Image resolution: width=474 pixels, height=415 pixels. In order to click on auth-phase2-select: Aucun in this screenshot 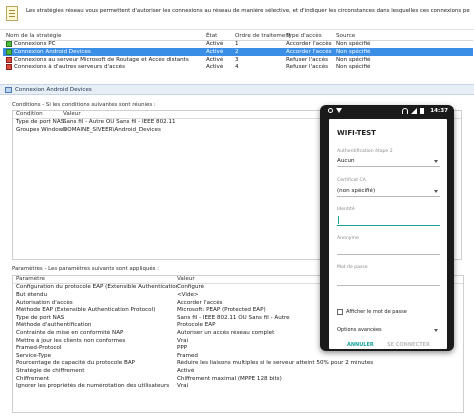, I will do `click(388, 162)`.